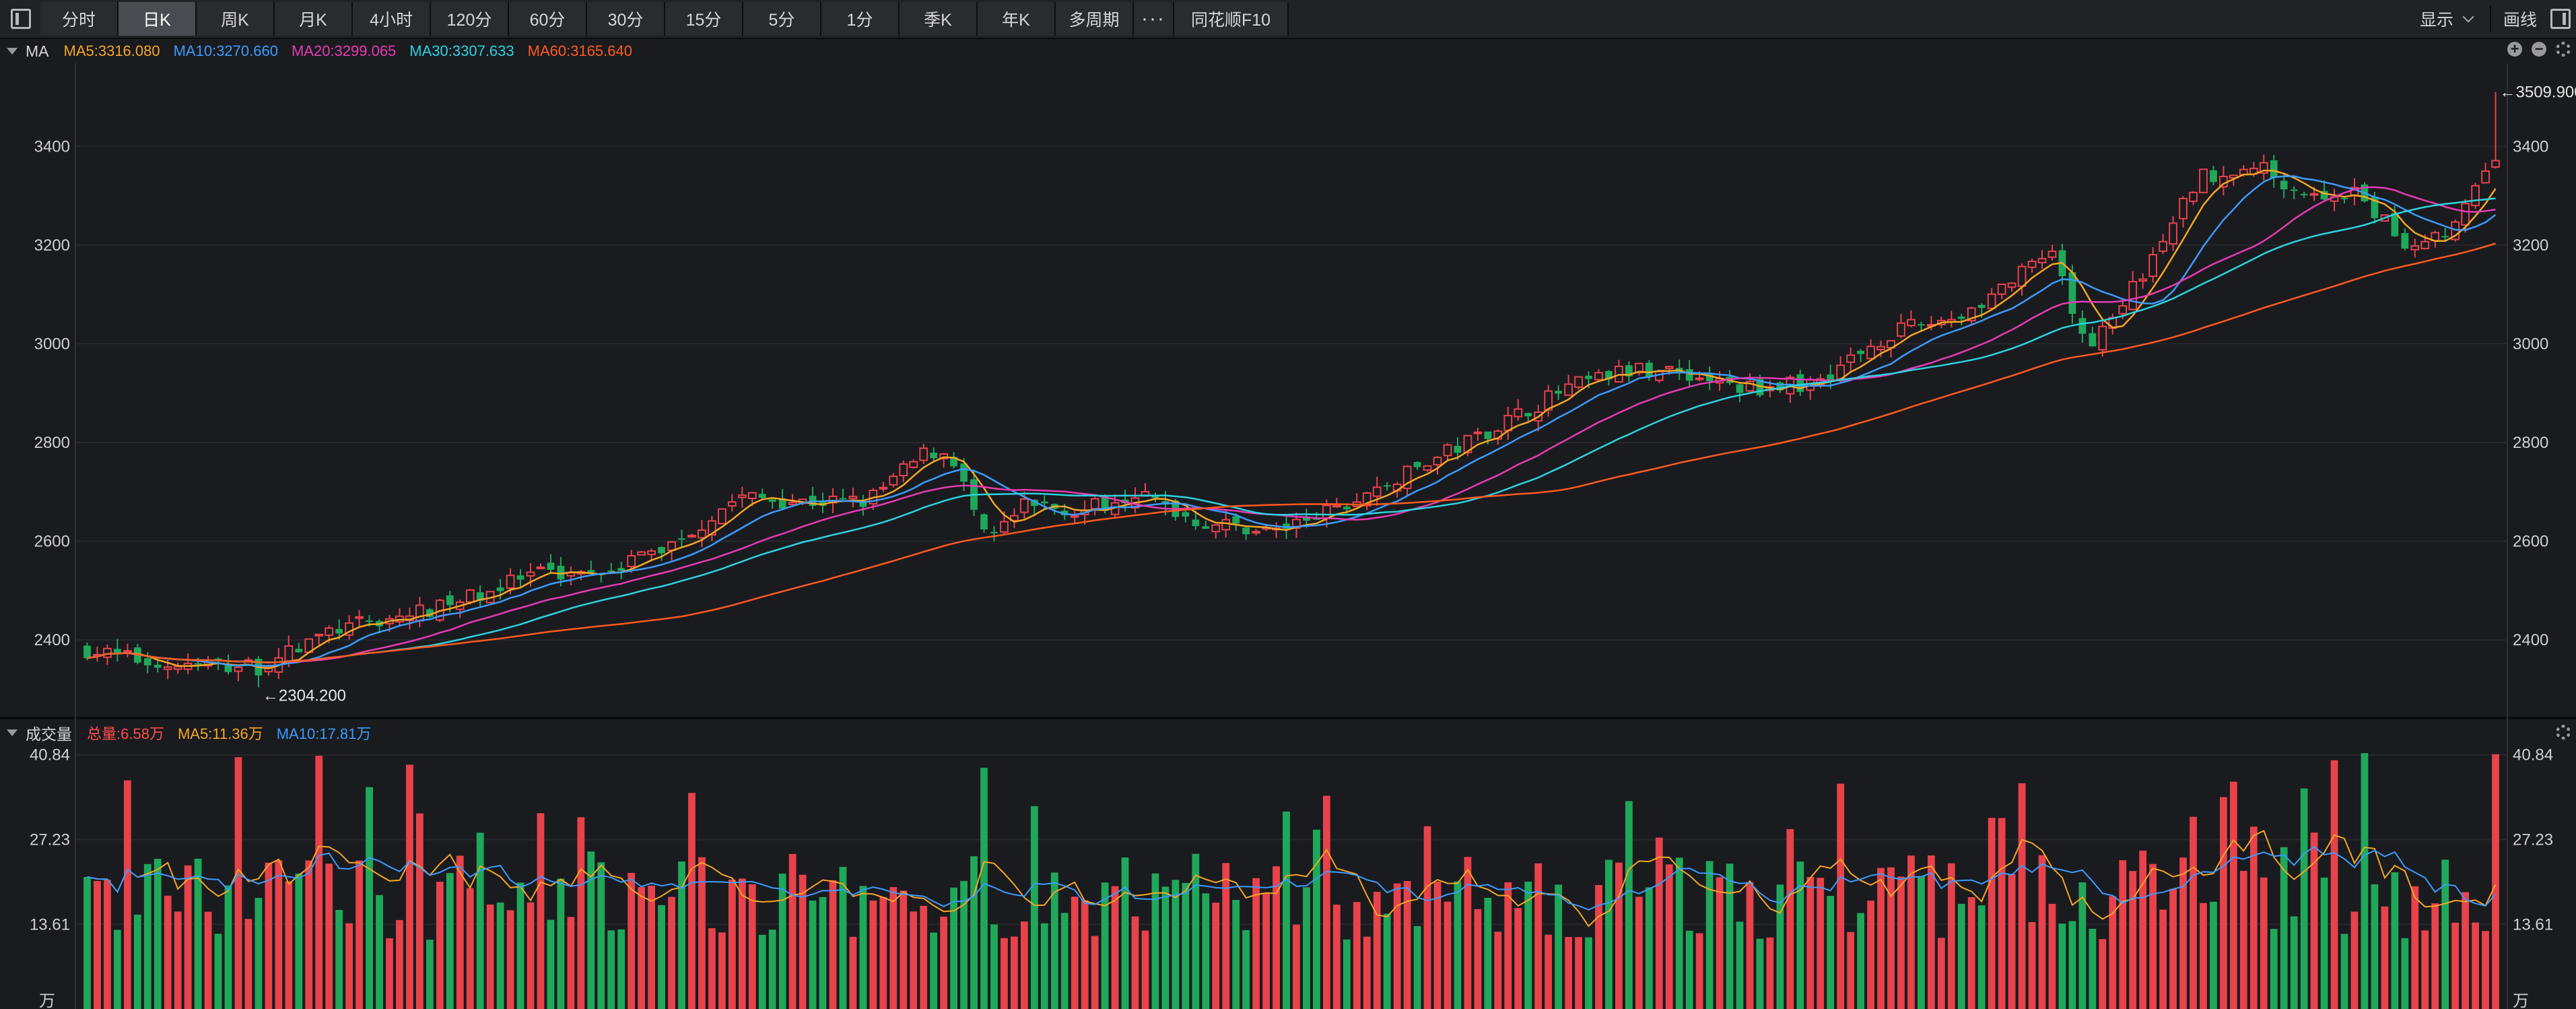 This screenshot has height=1009, width=2576. What do you see at coordinates (548, 19) in the screenshot?
I see `tab-6: 60分` at bounding box center [548, 19].